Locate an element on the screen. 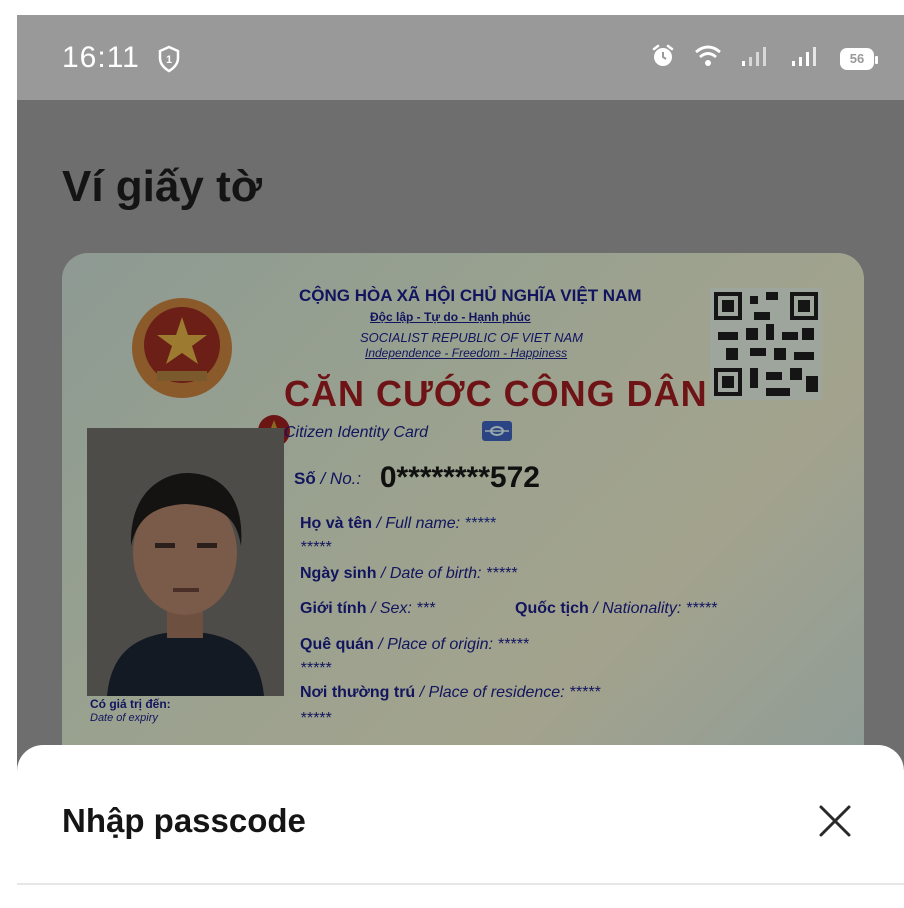 This screenshot has width=904, height=908. residence-value: ***** is located at coordinates (585, 692).